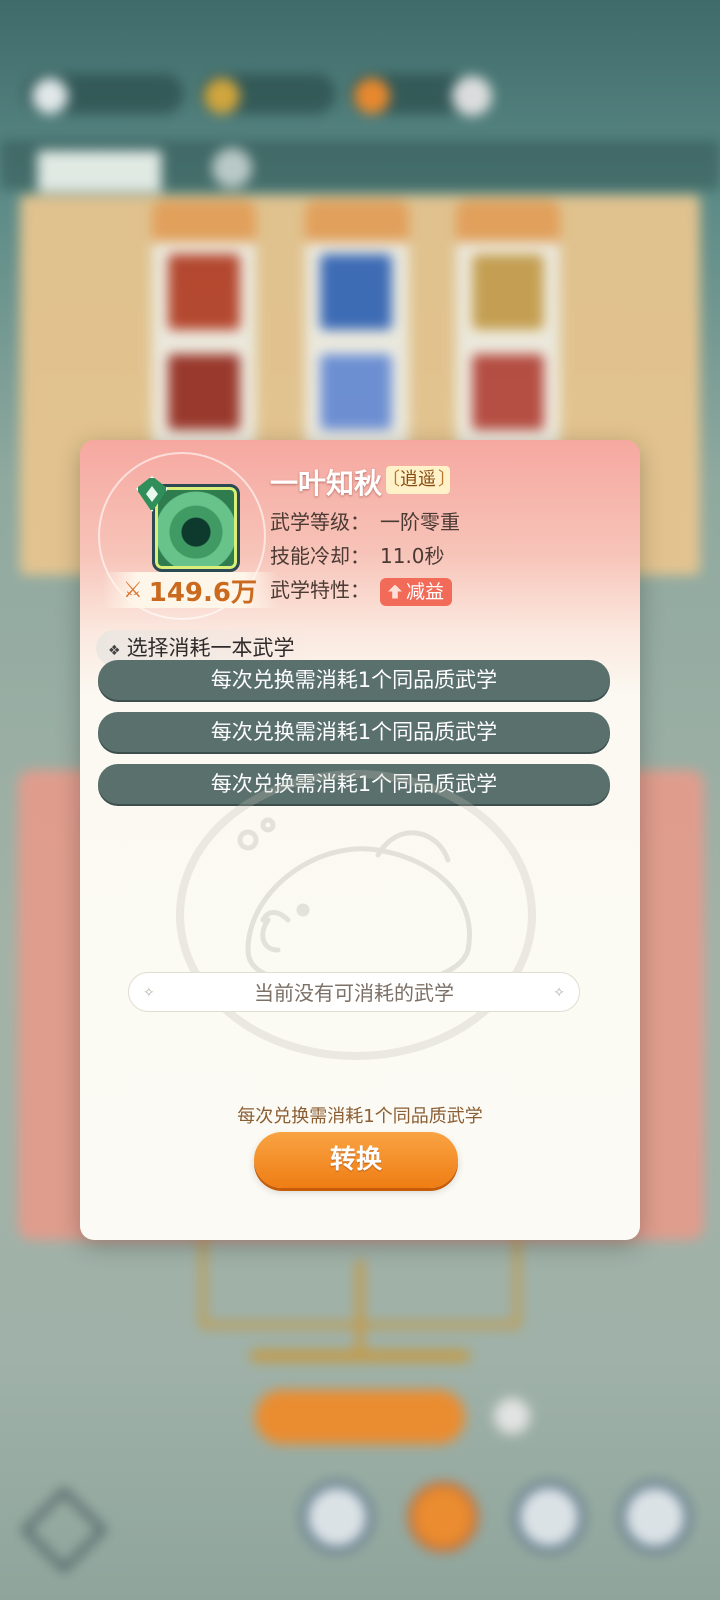  I want to click on attr-trait-label: 武学特性：, so click(320, 590).